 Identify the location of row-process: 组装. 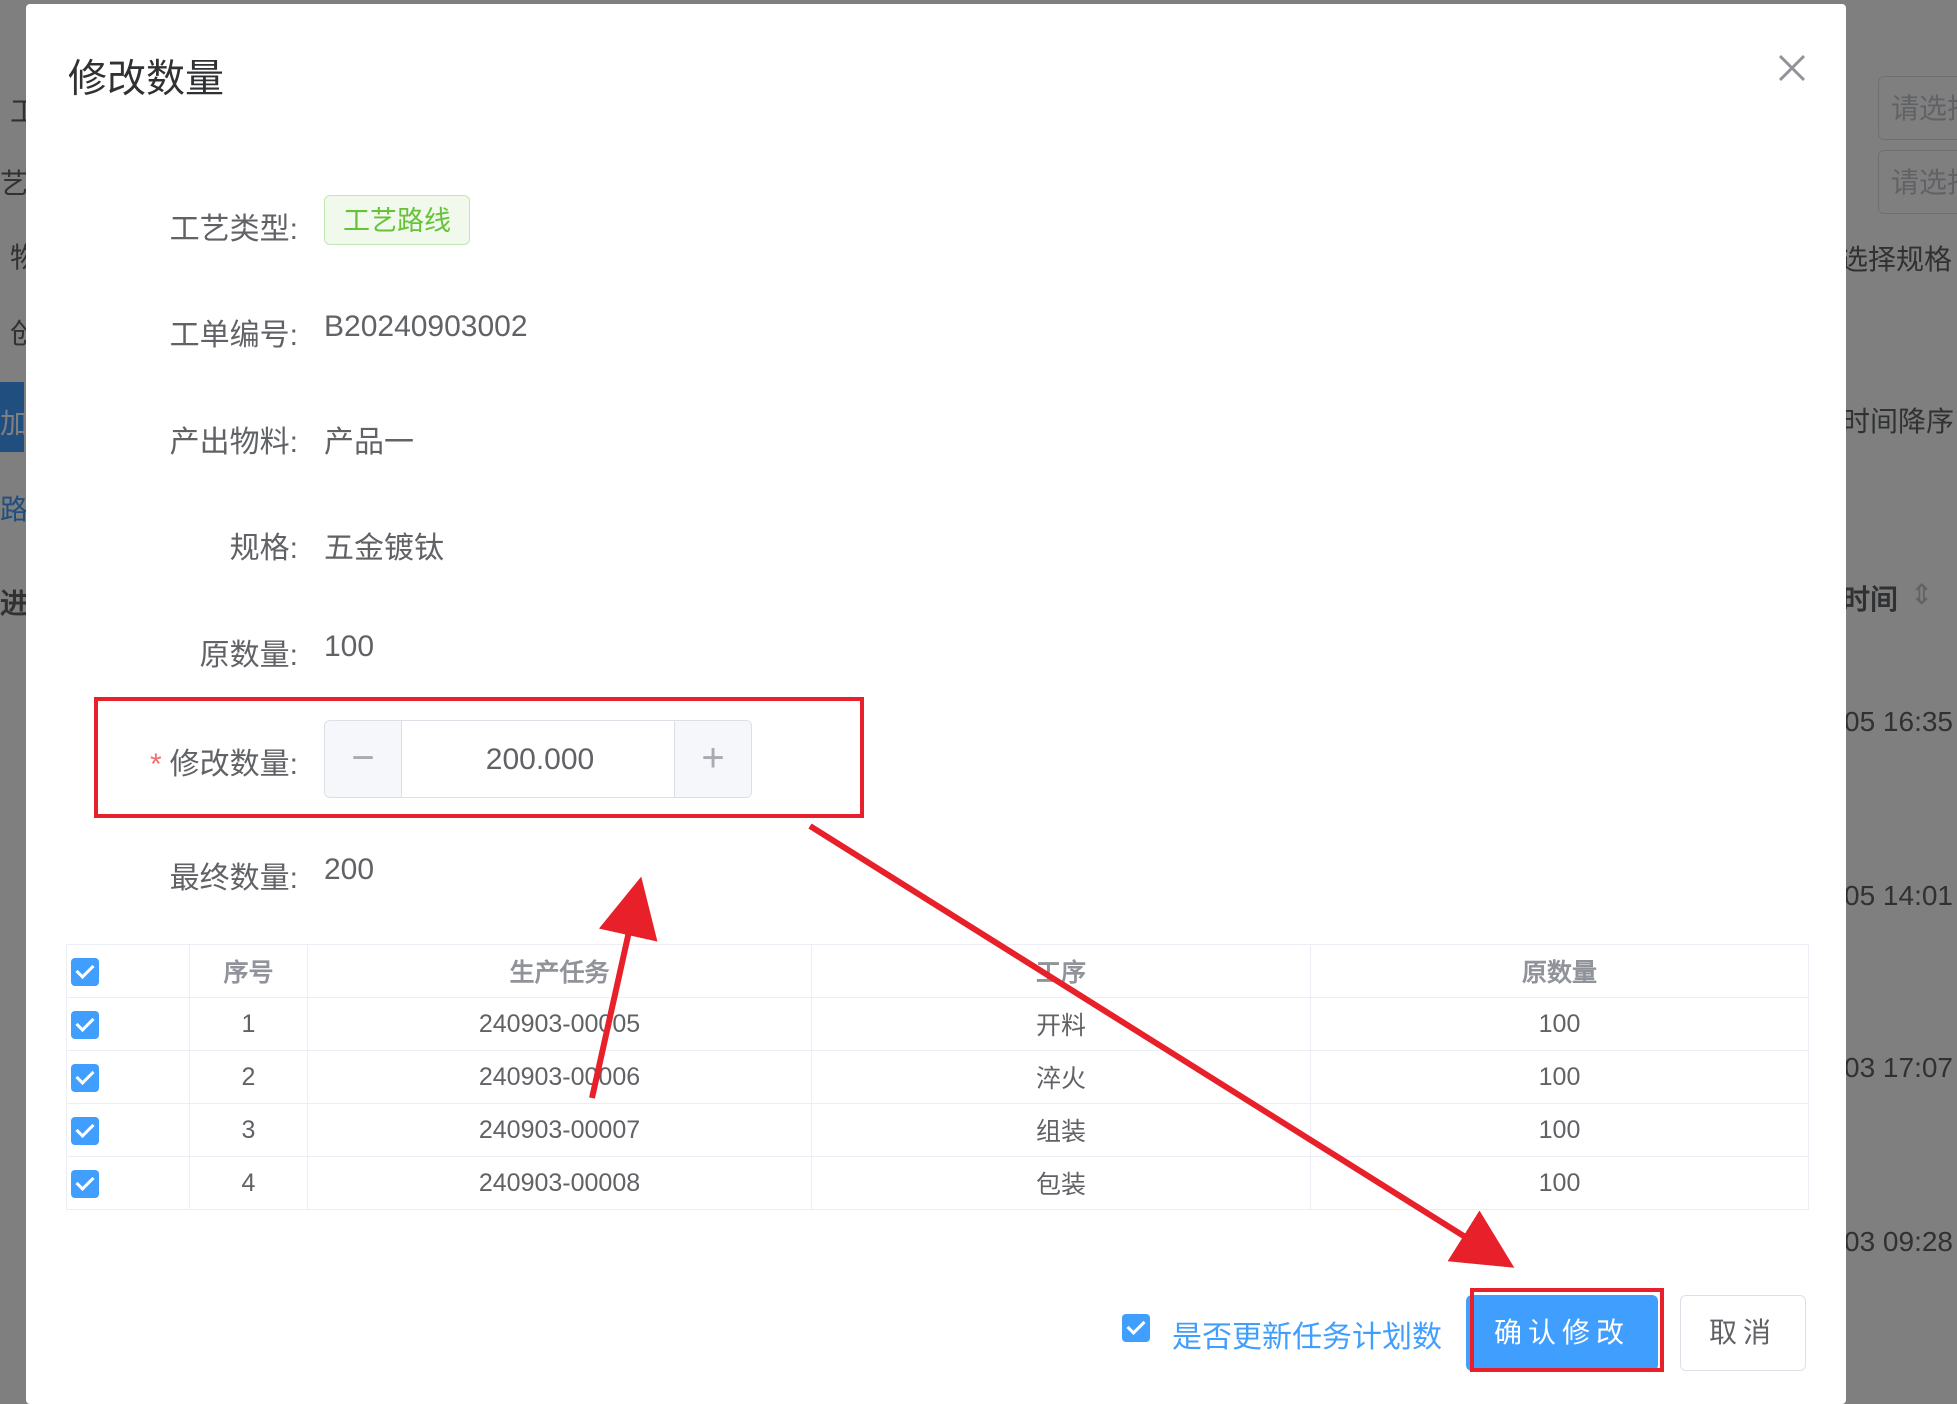
(1061, 1130).